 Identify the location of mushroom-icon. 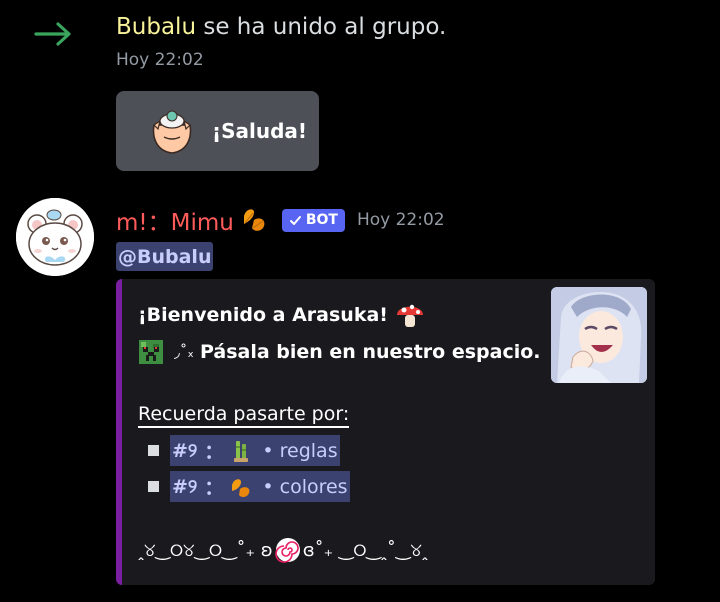
(409, 315).